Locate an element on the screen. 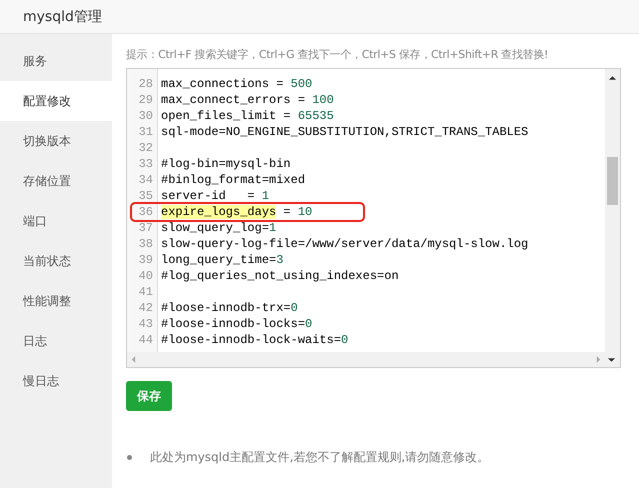 The height and width of the screenshot is (488, 639). line-number: 42 is located at coordinates (146, 308).